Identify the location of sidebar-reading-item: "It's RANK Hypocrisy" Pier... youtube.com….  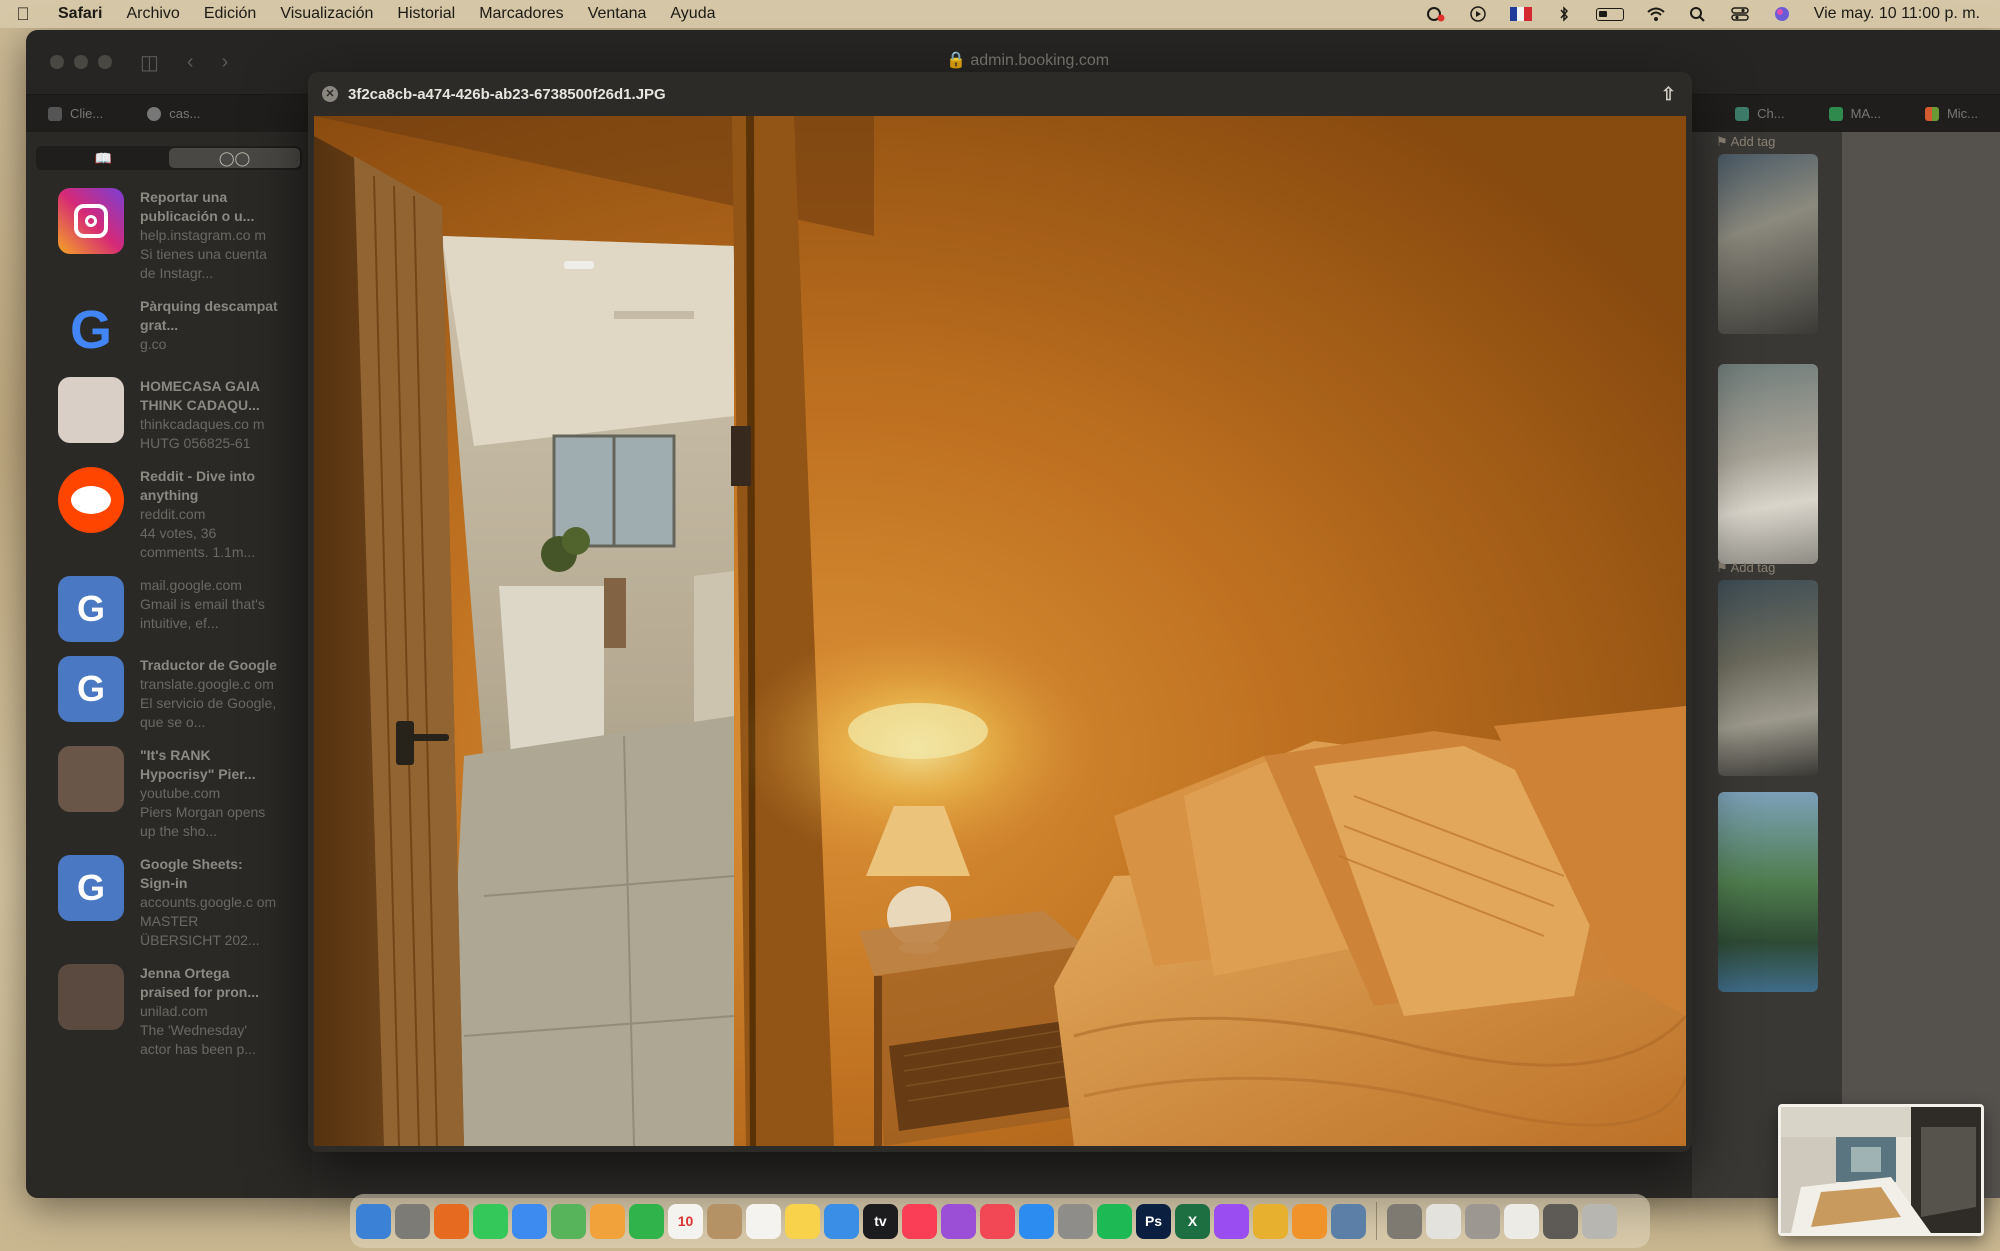
(169, 794).